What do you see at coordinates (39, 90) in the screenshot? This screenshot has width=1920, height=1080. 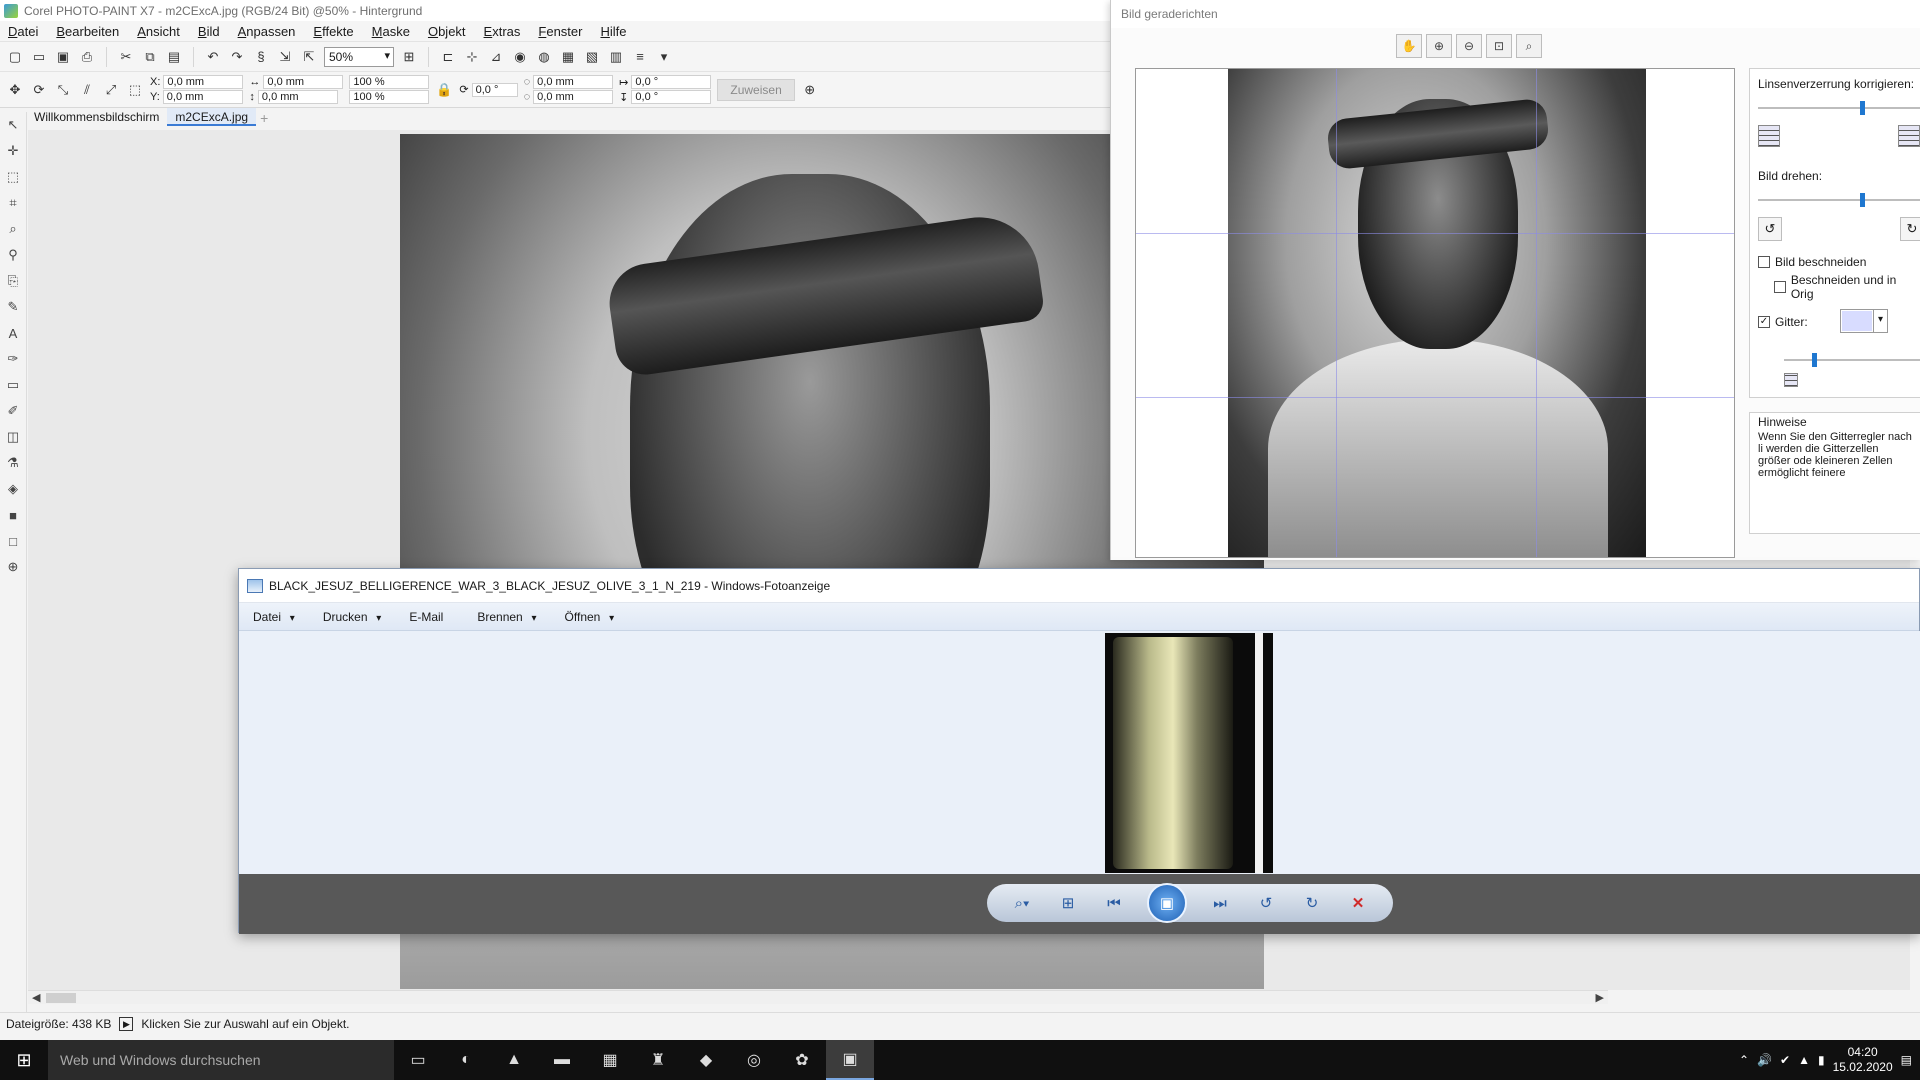 I see `rotate-mode-icon: ⟳` at bounding box center [39, 90].